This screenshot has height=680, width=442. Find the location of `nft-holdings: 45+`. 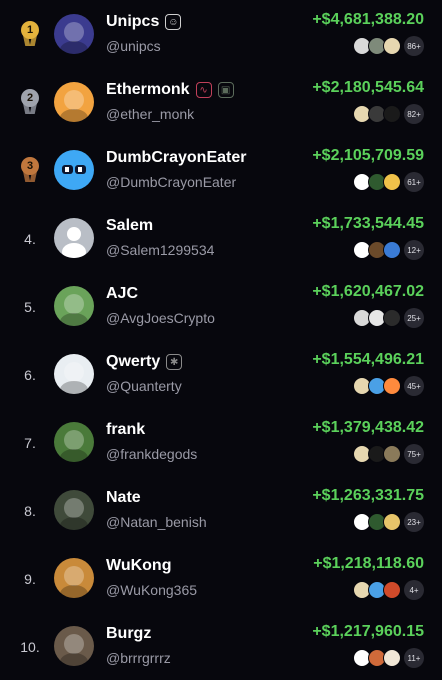

nft-holdings: 45+ is located at coordinates (388, 386).